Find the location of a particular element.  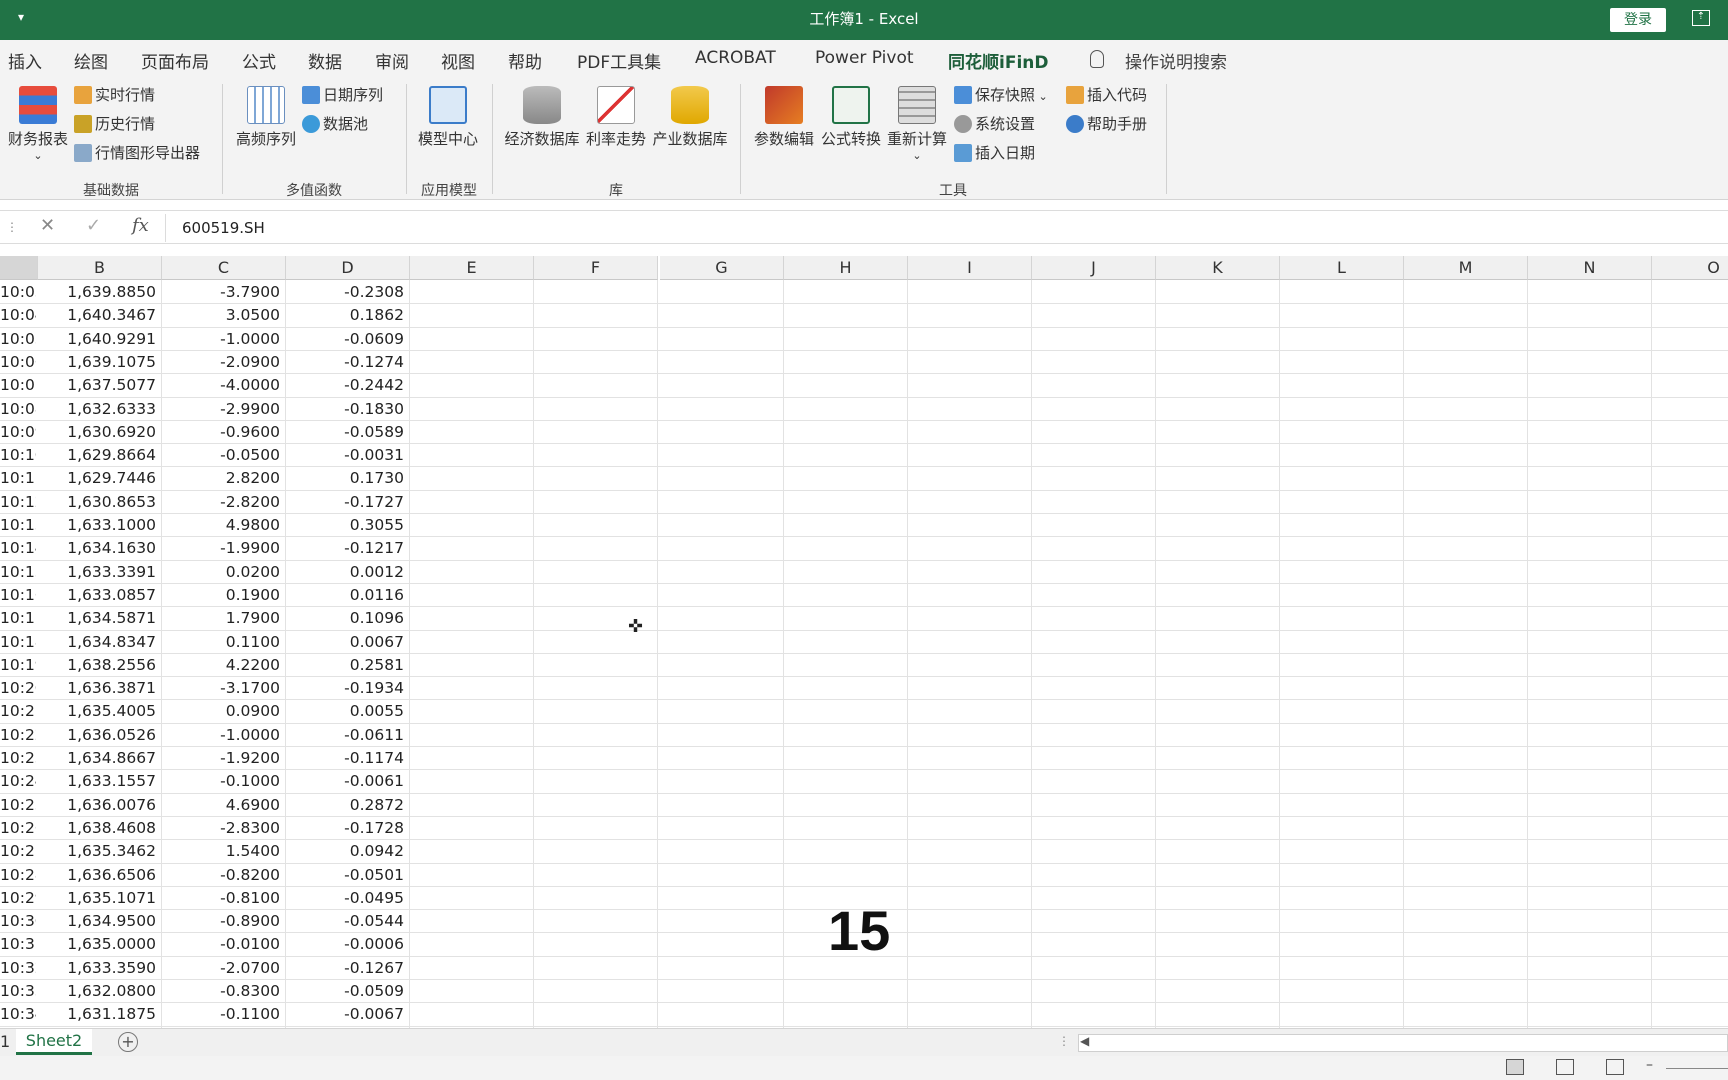

zoom-out-icon: – is located at coordinates (1649, 1065).